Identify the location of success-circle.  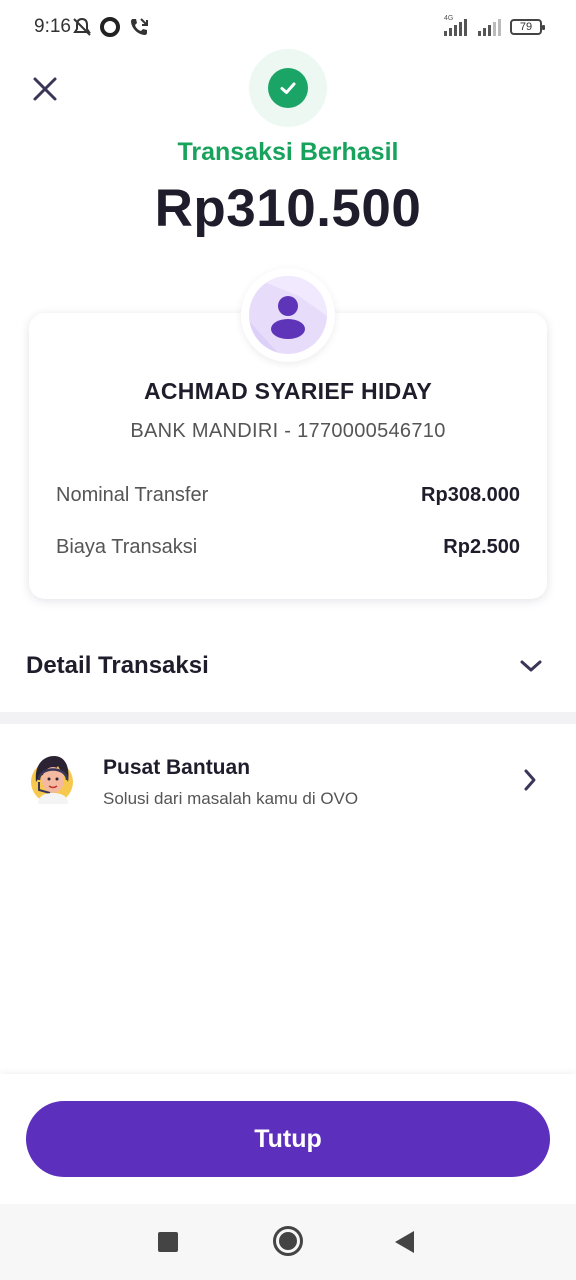
(288, 88).